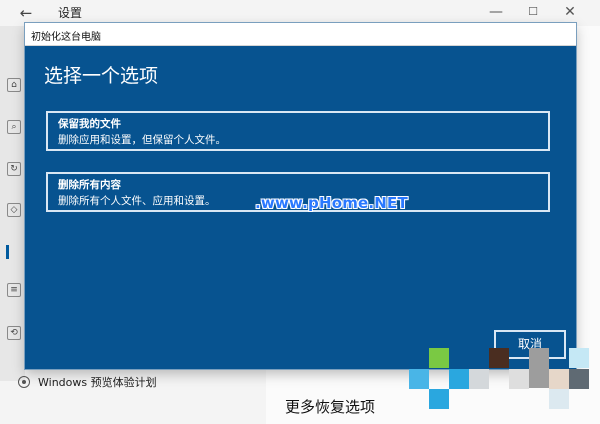 This screenshot has height=424, width=600. What do you see at coordinates (14, 127) in the screenshot?
I see `search-icon: ⌕` at bounding box center [14, 127].